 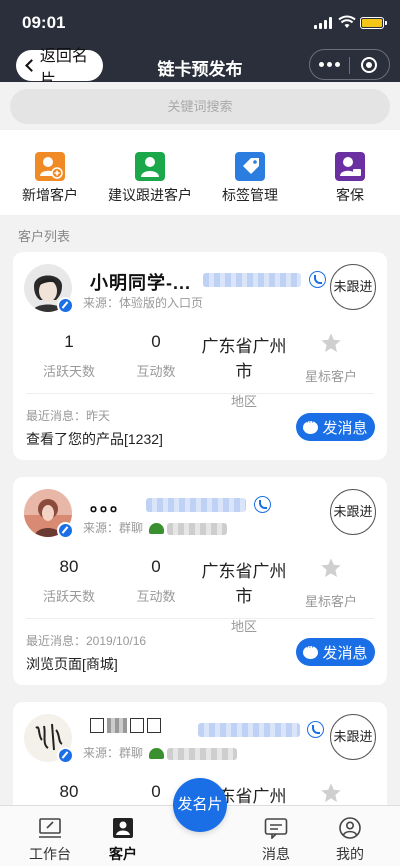 I want to click on last-message-label: 最近消息：昨天, so click(x=68, y=416).